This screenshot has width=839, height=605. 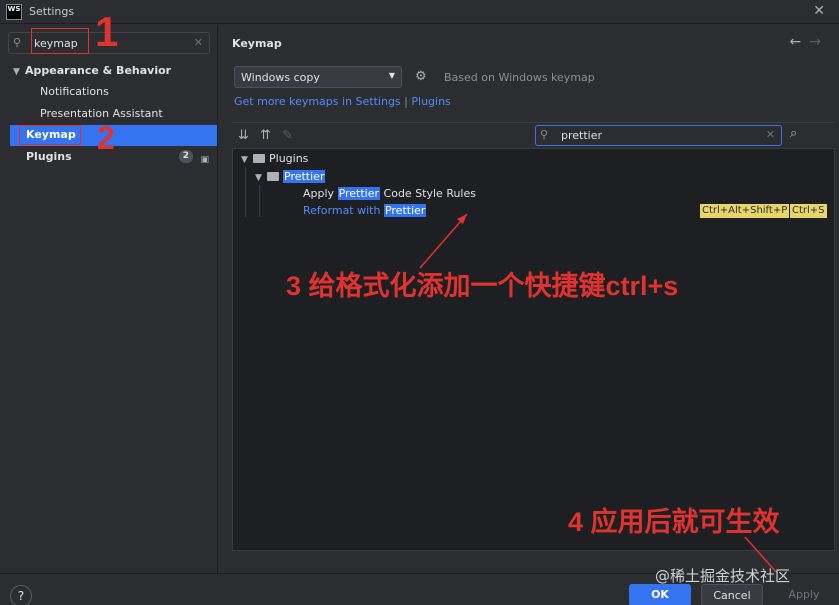 What do you see at coordinates (533, 194) in the screenshot?
I see `tree-row-apply-code-style: Apply Prettier Code Style Rules` at bounding box center [533, 194].